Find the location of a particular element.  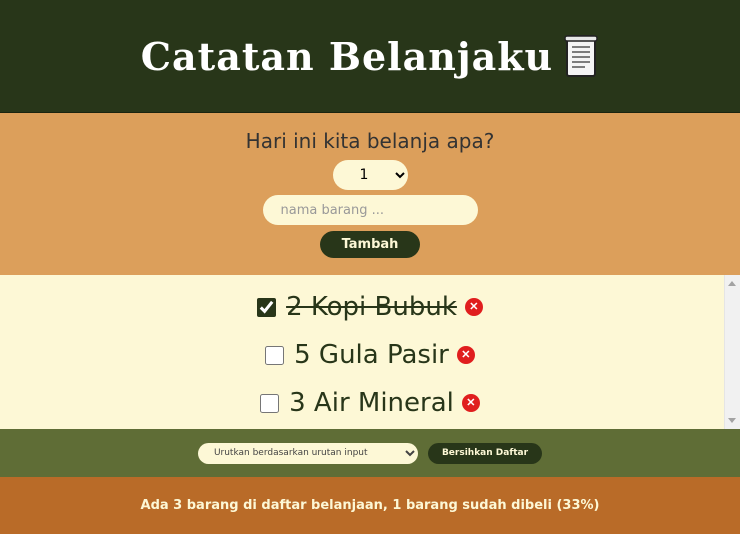

scroll-up-icon is located at coordinates (732, 283).